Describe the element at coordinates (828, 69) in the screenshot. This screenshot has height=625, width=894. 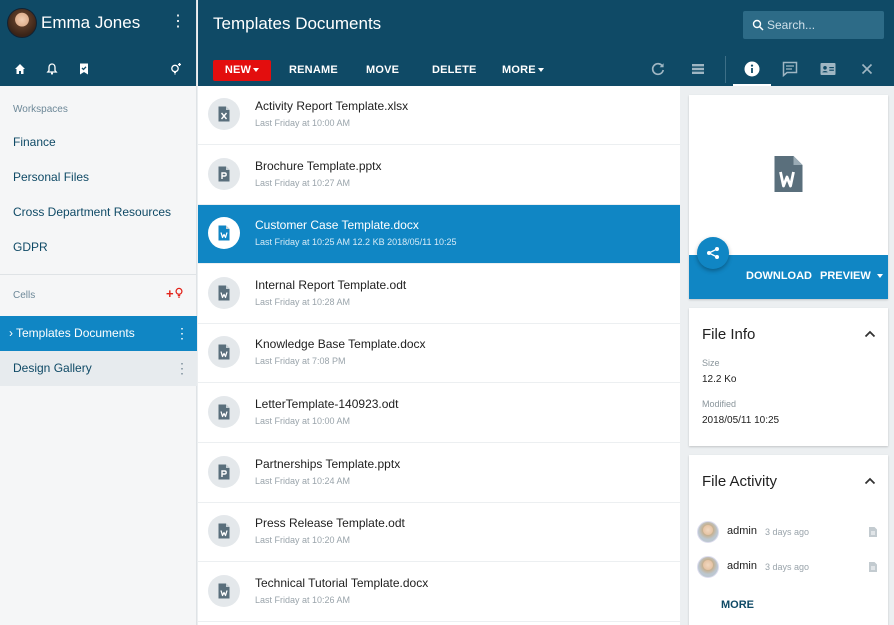
I see `contact-card-icon` at that location.